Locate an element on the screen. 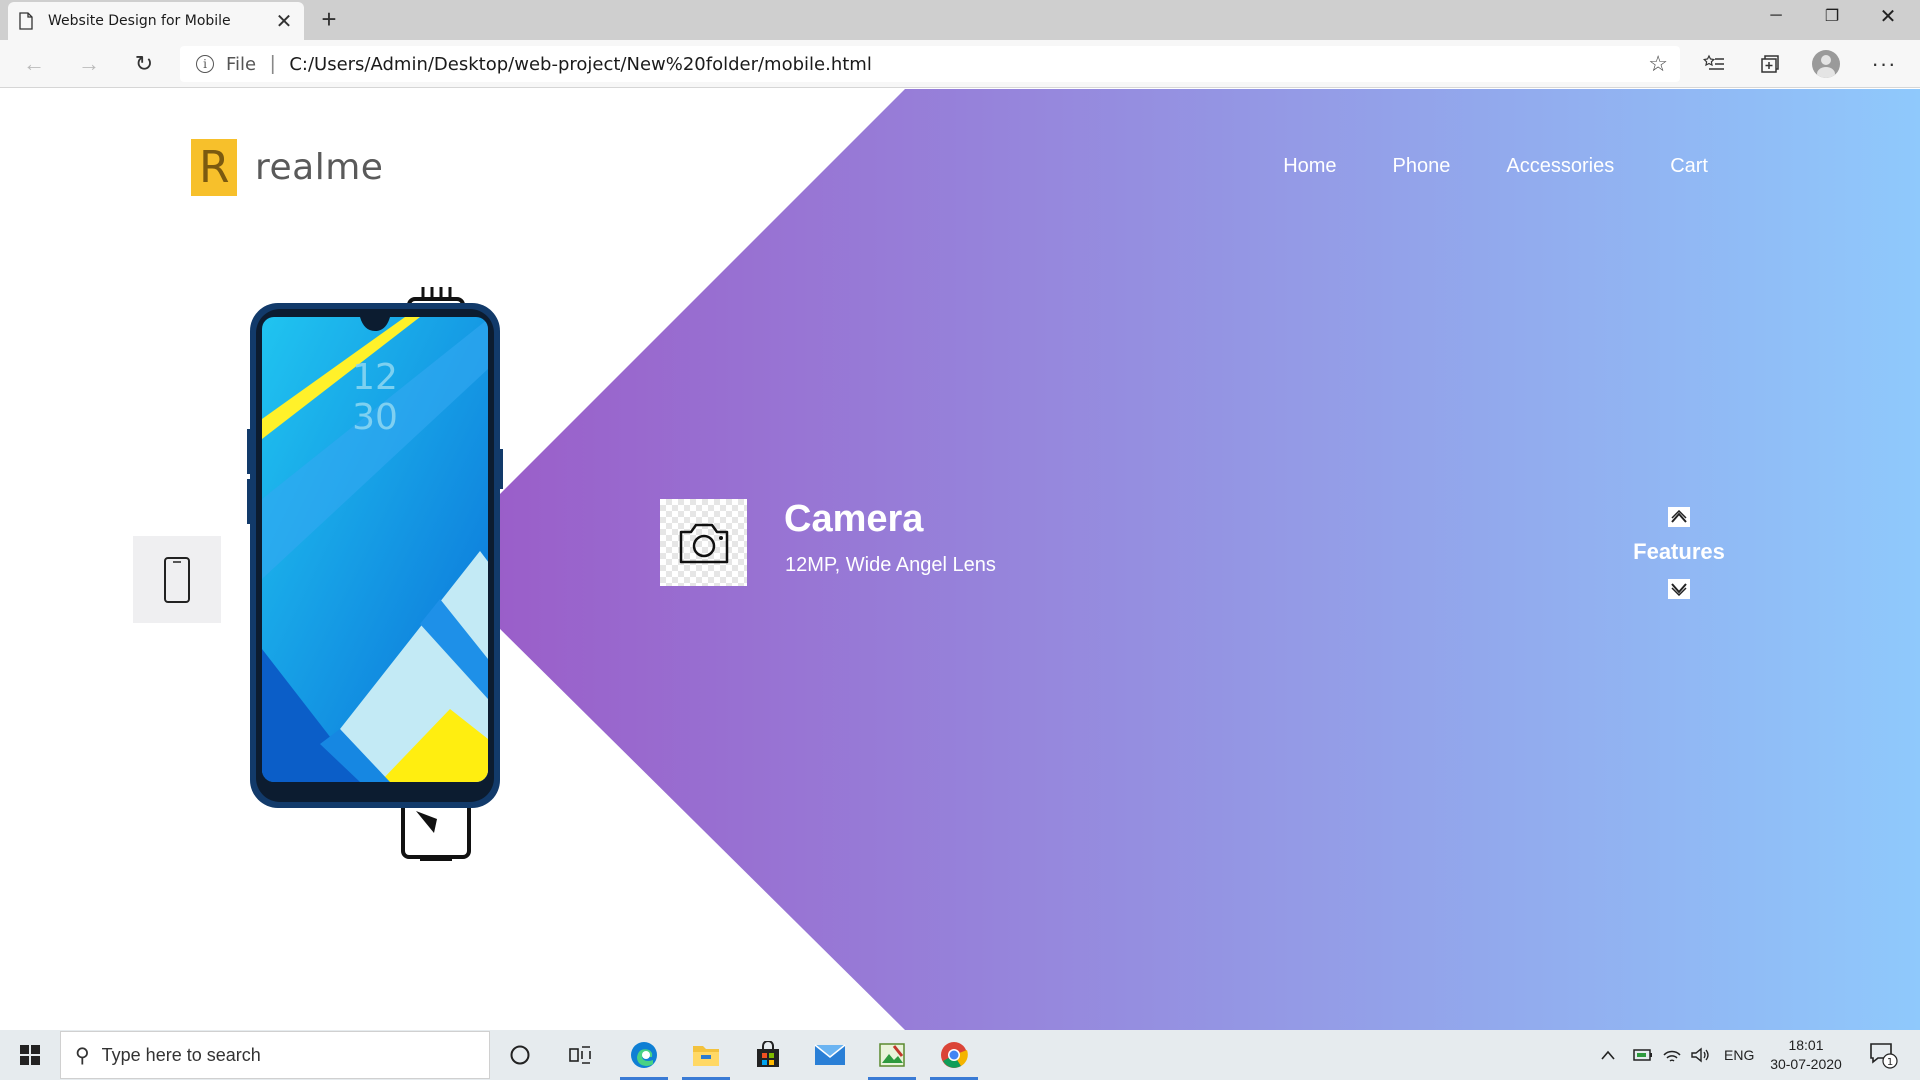 The image size is (1920, 1080). search-icon: ⚲ is located at coordinates (82, 1055).